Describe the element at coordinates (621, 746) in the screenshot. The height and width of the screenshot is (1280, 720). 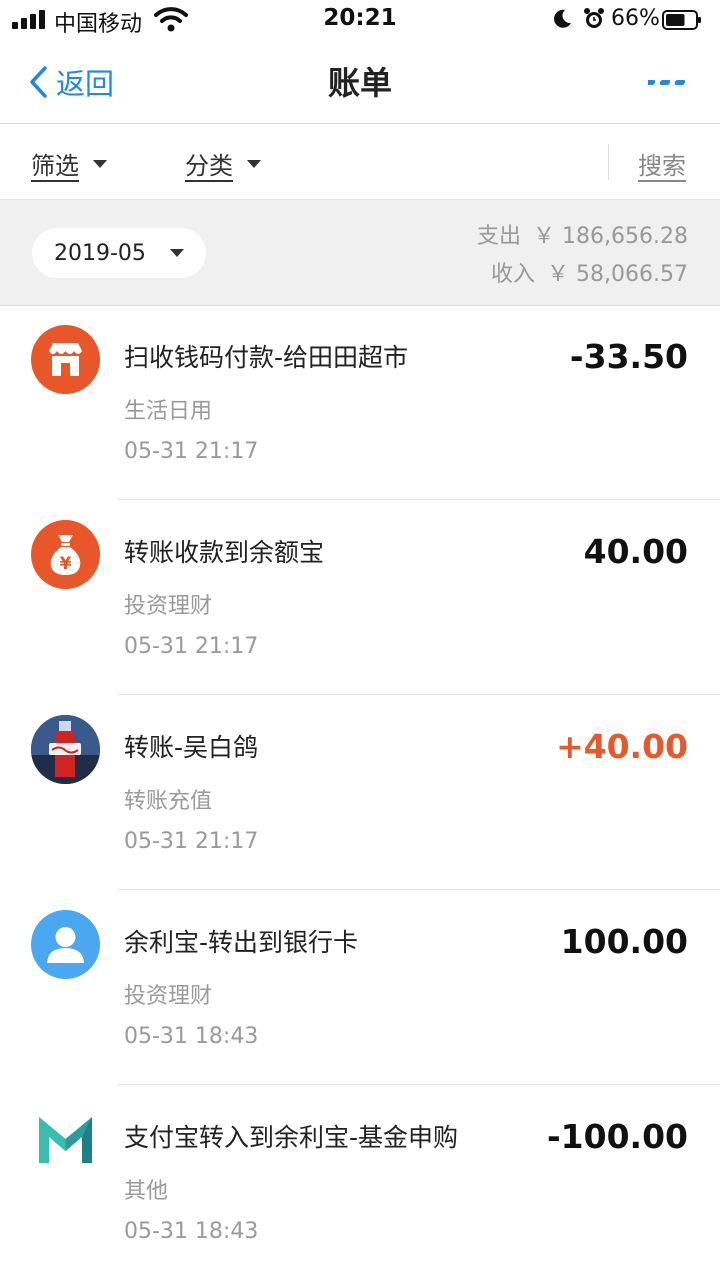
I see `transaction-amount: +40.00` at that location.